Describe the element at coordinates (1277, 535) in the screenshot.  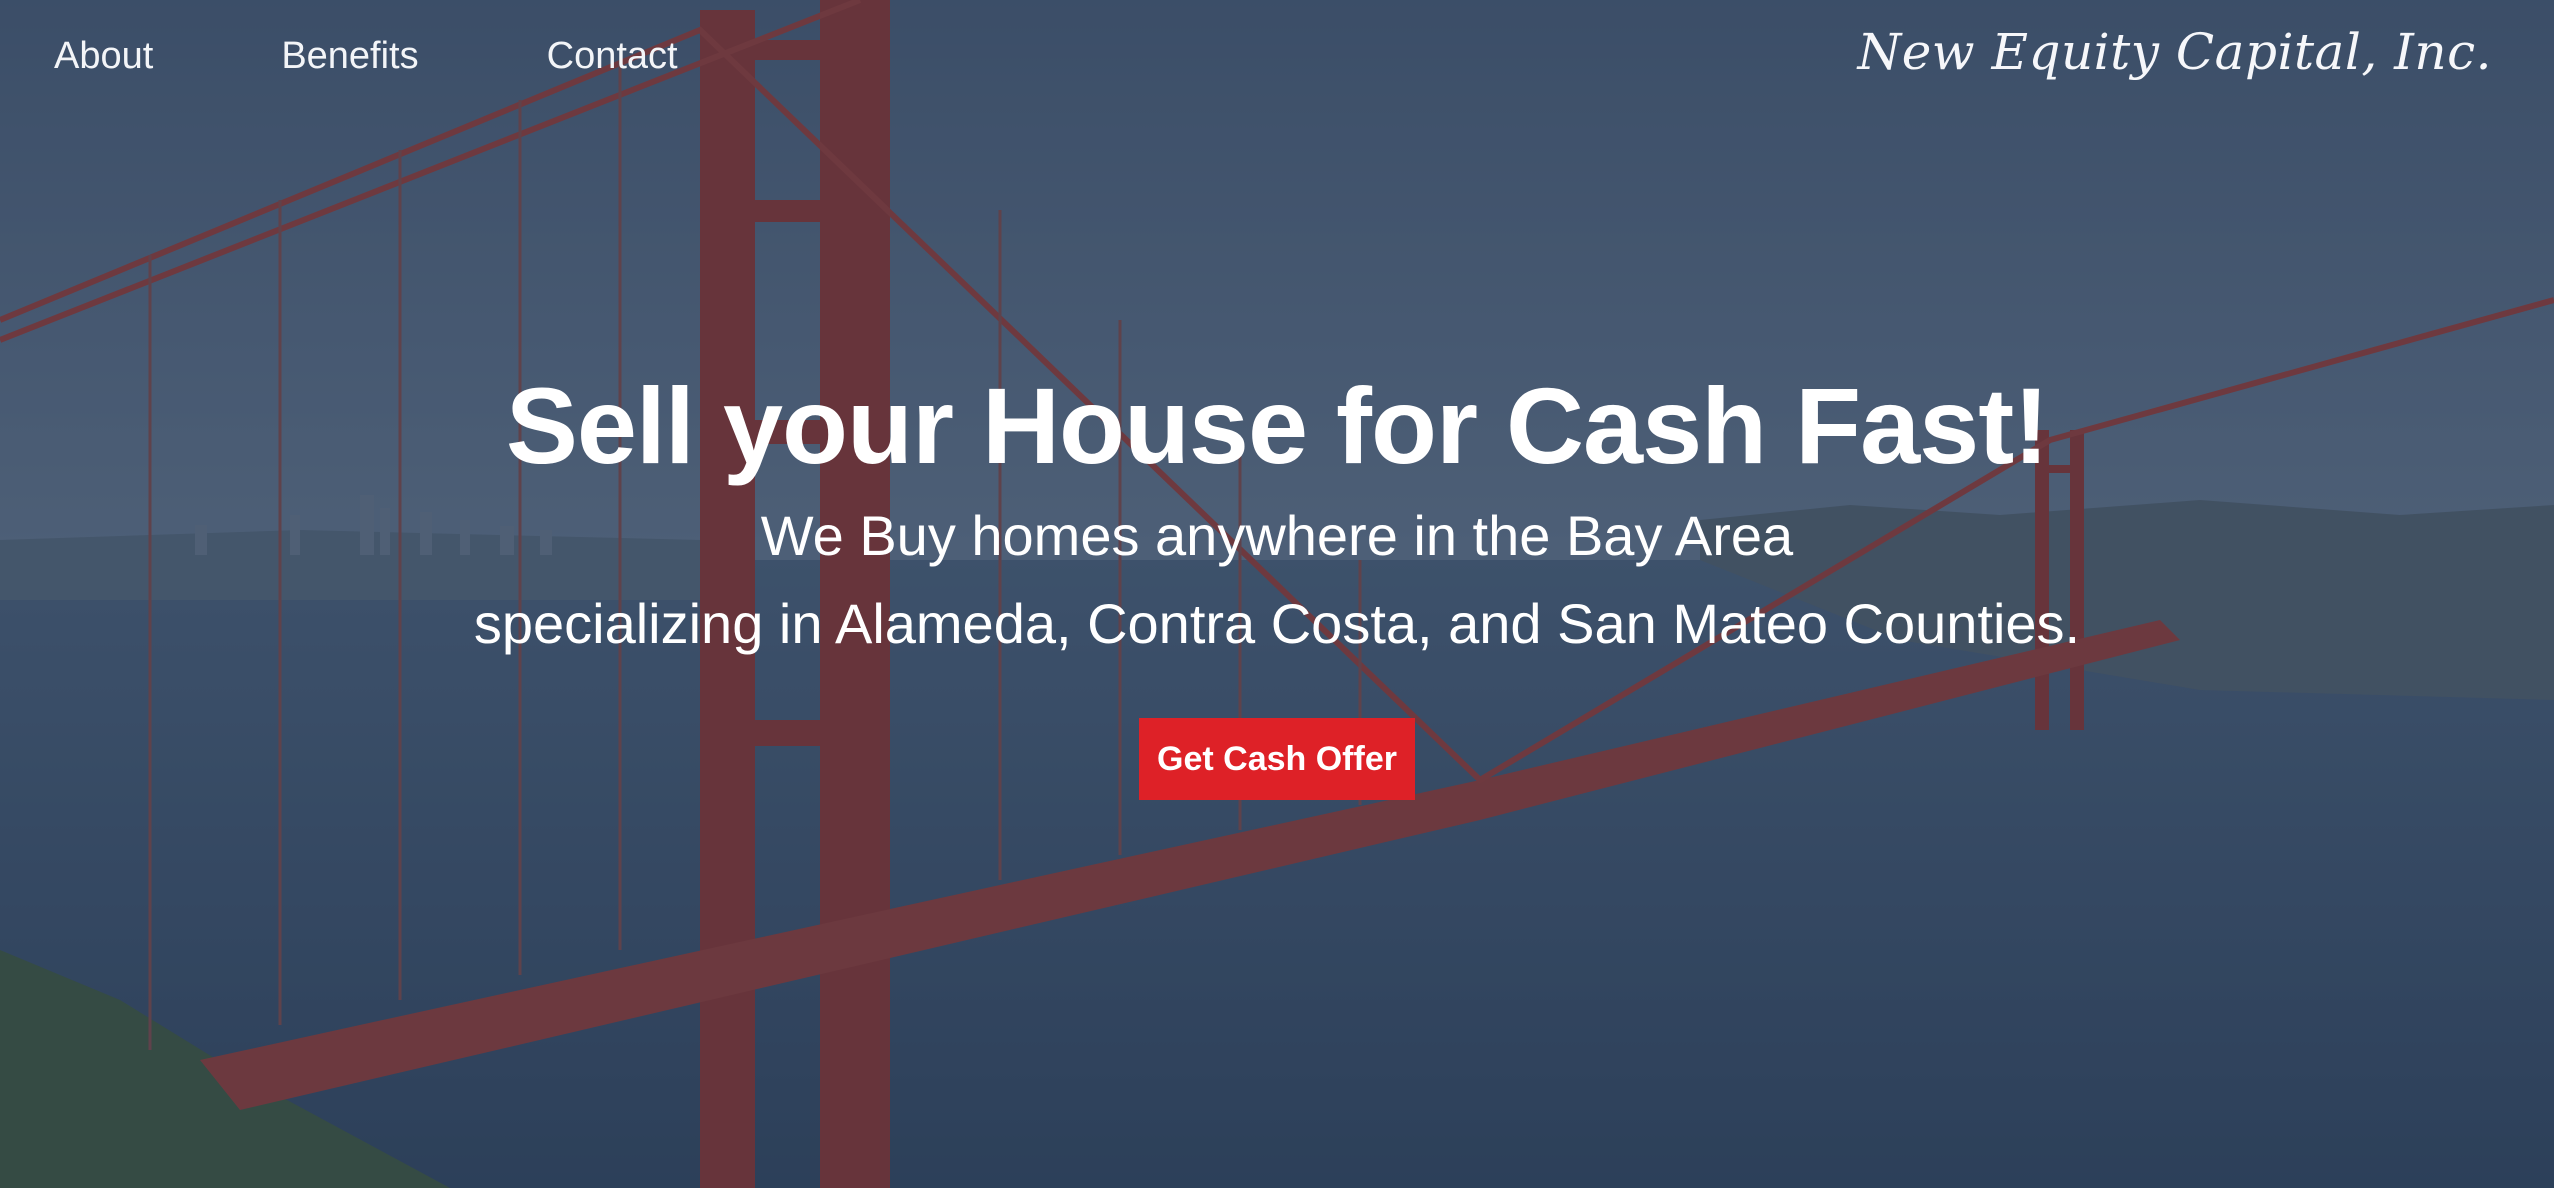
I see `hero-subtitle-line1: We Buy homes anywhere in the Bay Area` at that location.